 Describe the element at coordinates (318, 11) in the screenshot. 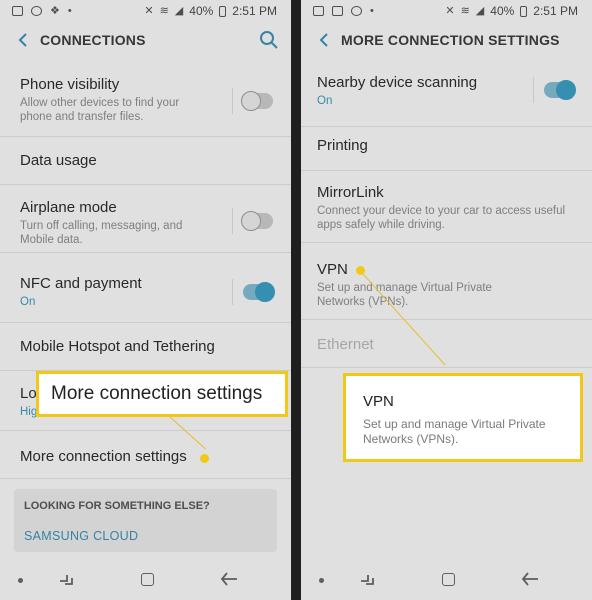

I see `gallery-icon` at that location.